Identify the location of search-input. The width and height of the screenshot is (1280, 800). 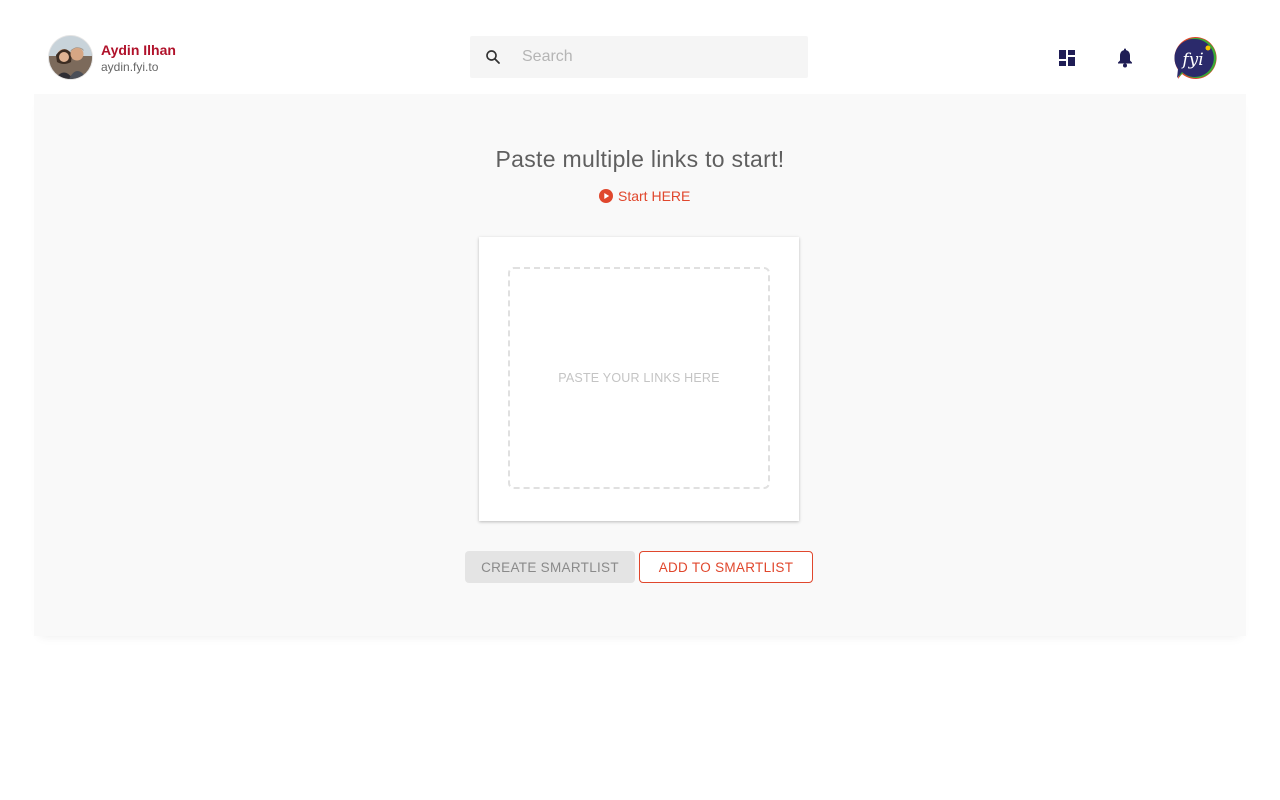
(650, 57).